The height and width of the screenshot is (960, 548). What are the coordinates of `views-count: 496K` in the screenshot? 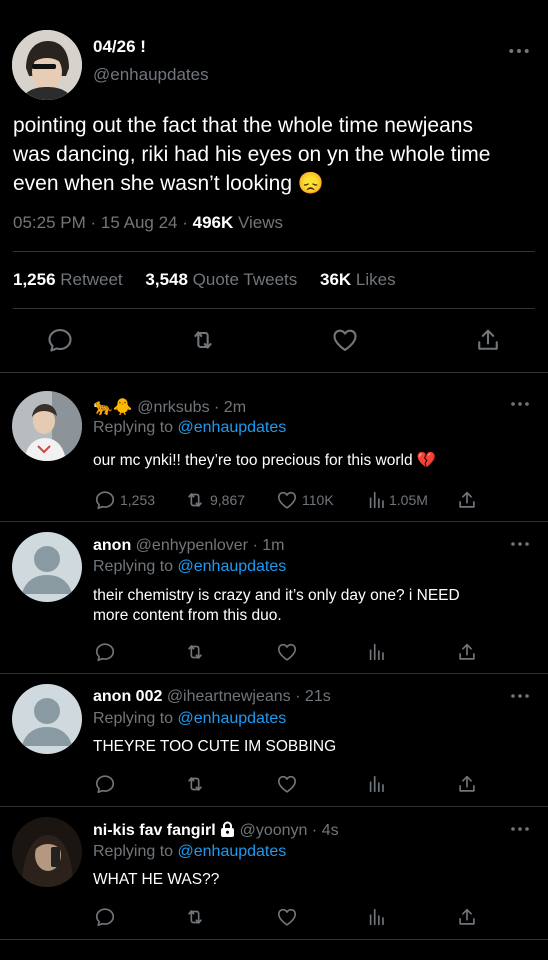 It's located at (213, 222).